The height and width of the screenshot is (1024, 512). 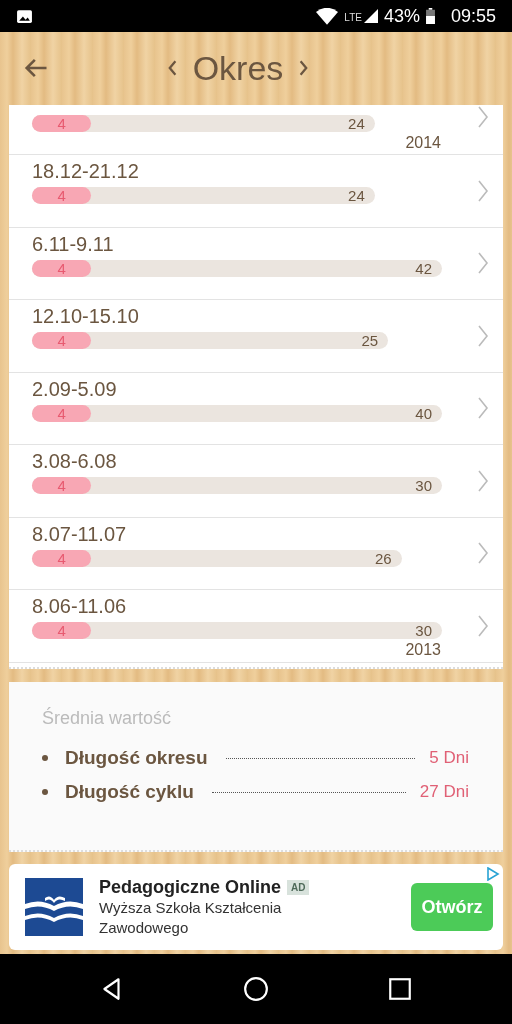 What do you see at coordinates (190, 887) in the screenshot?
I see `ad-title: Pedagogiczne Online` at bounding box center [190, 887].